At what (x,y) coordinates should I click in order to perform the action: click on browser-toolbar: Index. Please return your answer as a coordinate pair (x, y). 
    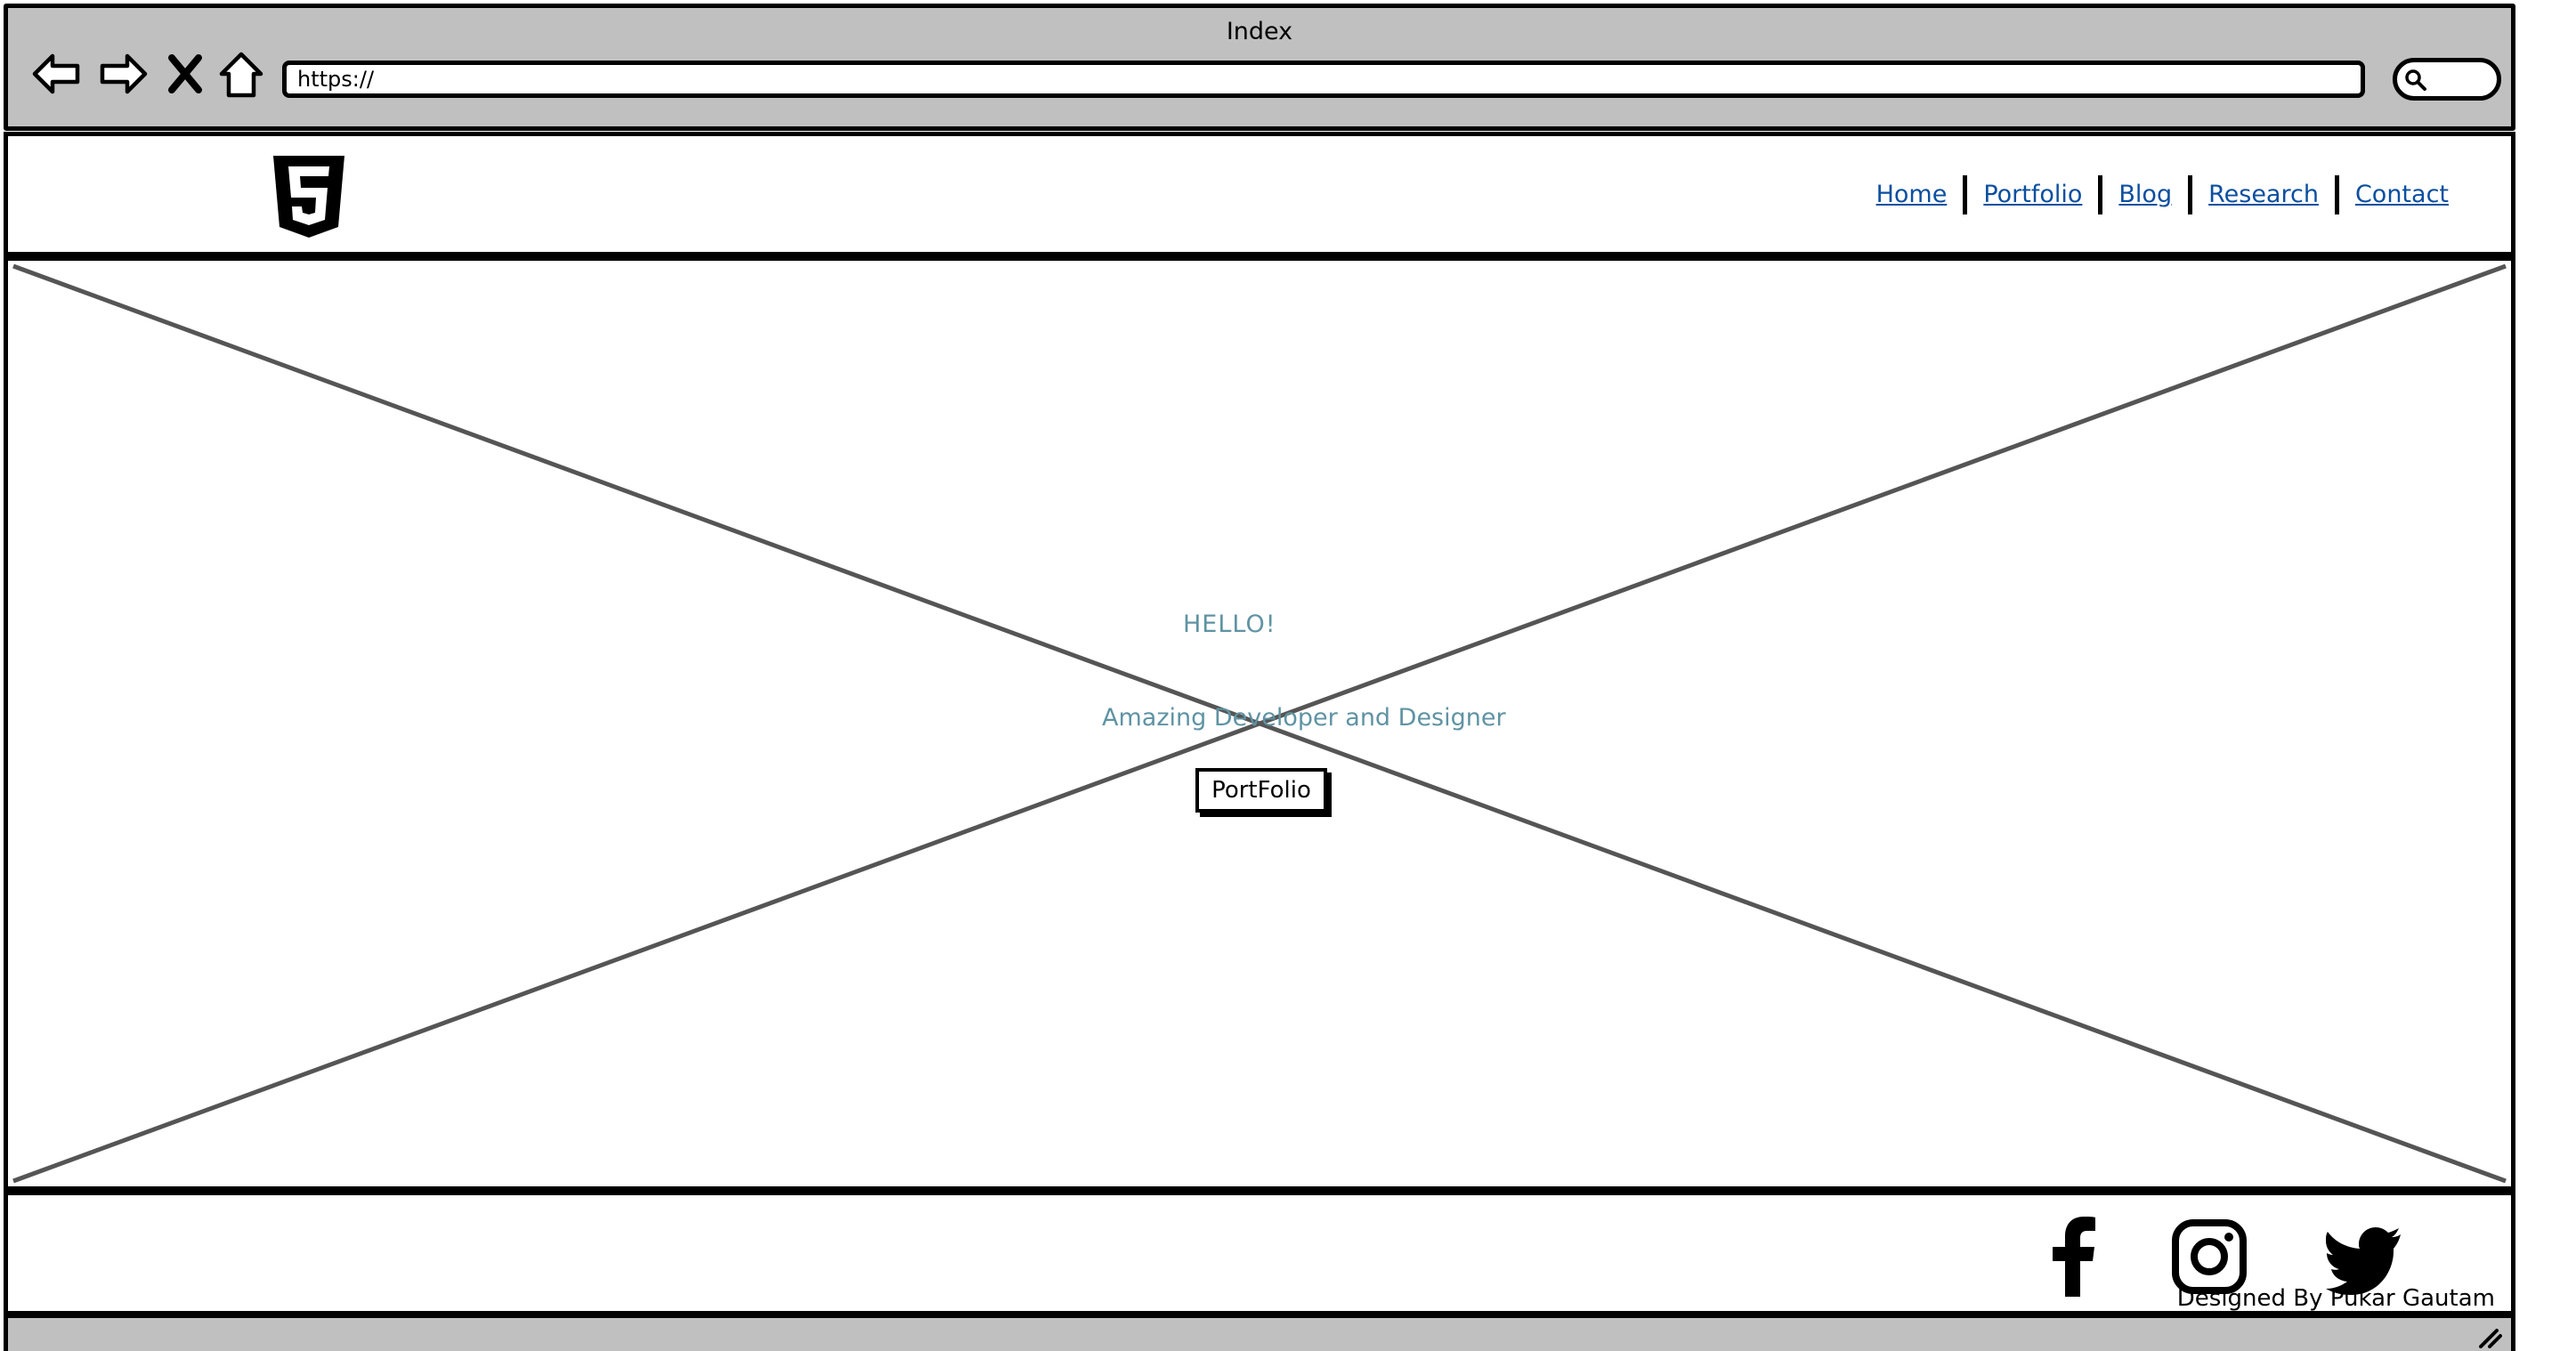
    Looking at the image, I should click on (1260, 67).